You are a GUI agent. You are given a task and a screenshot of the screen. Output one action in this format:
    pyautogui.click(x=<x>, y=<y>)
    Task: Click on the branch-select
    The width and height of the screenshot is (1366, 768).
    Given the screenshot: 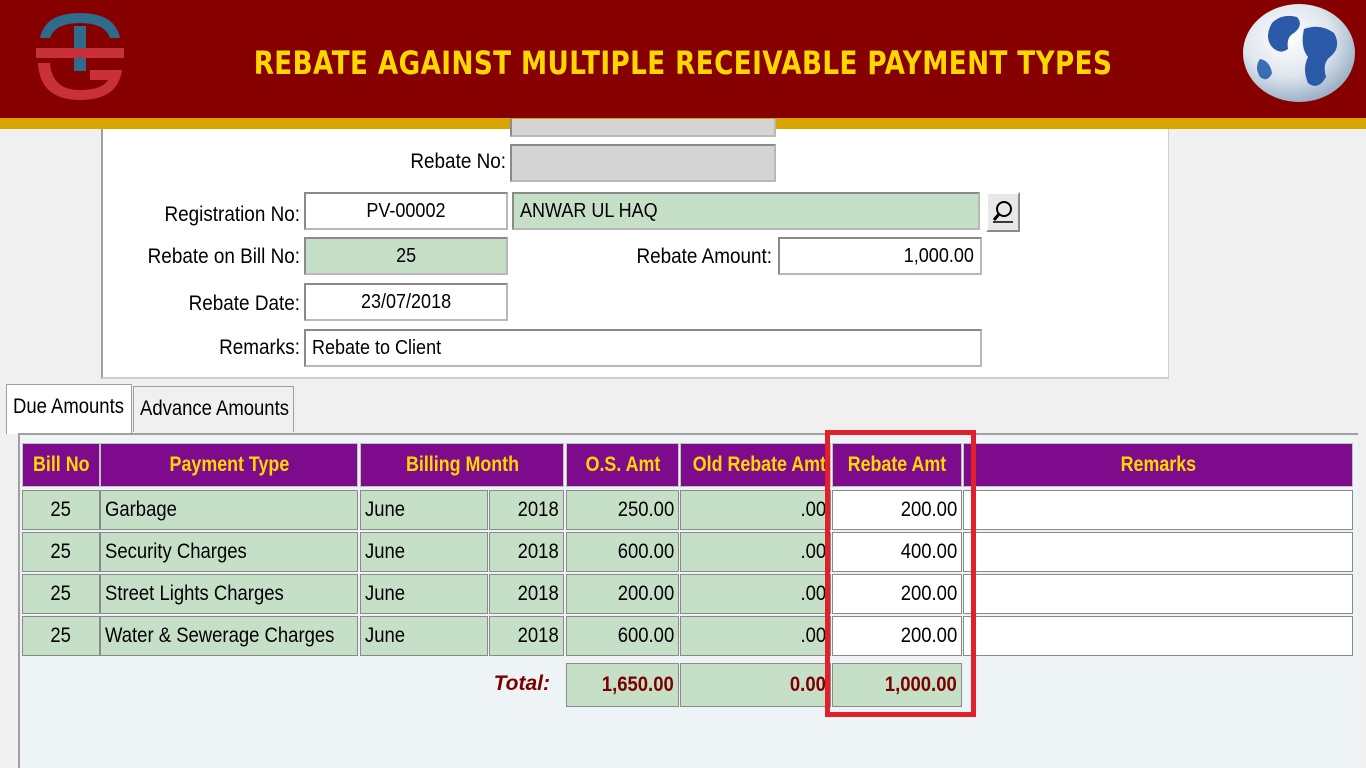 What is the action you would take?
    pyautogui.click(x=643, y=128)
    